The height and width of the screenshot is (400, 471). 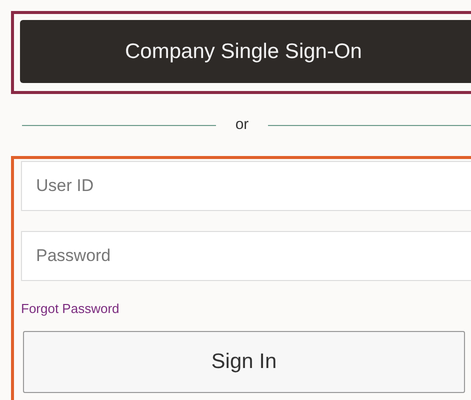 What do you see at coordinates (244, 362) in the screenshot?
I see `sign-in-button: Sign In` at bounding box center [244, 362].